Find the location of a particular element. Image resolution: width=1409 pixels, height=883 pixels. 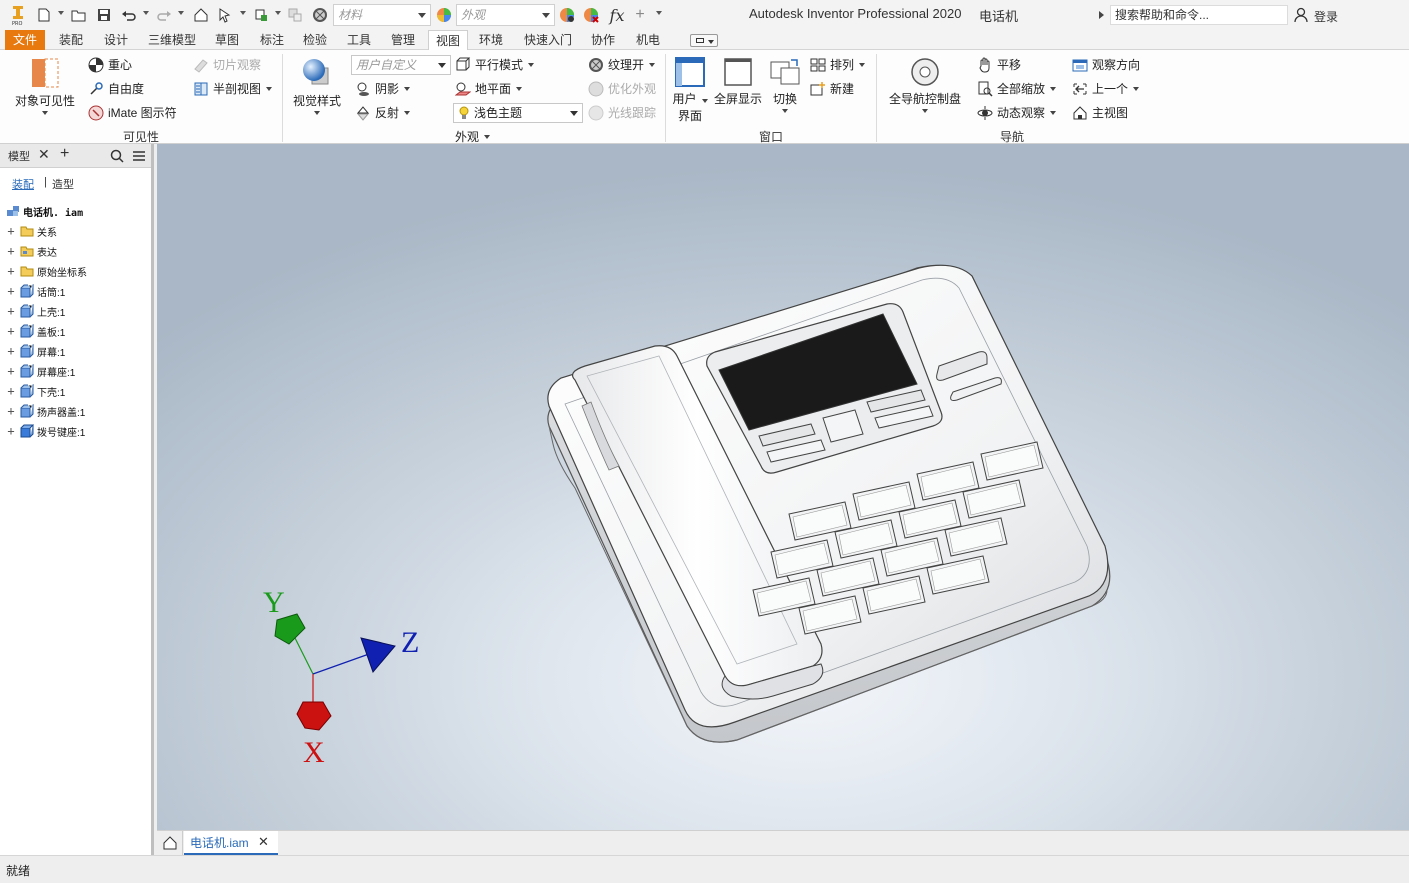

reflections-button: 反射 is located at coordinates (383, 112).